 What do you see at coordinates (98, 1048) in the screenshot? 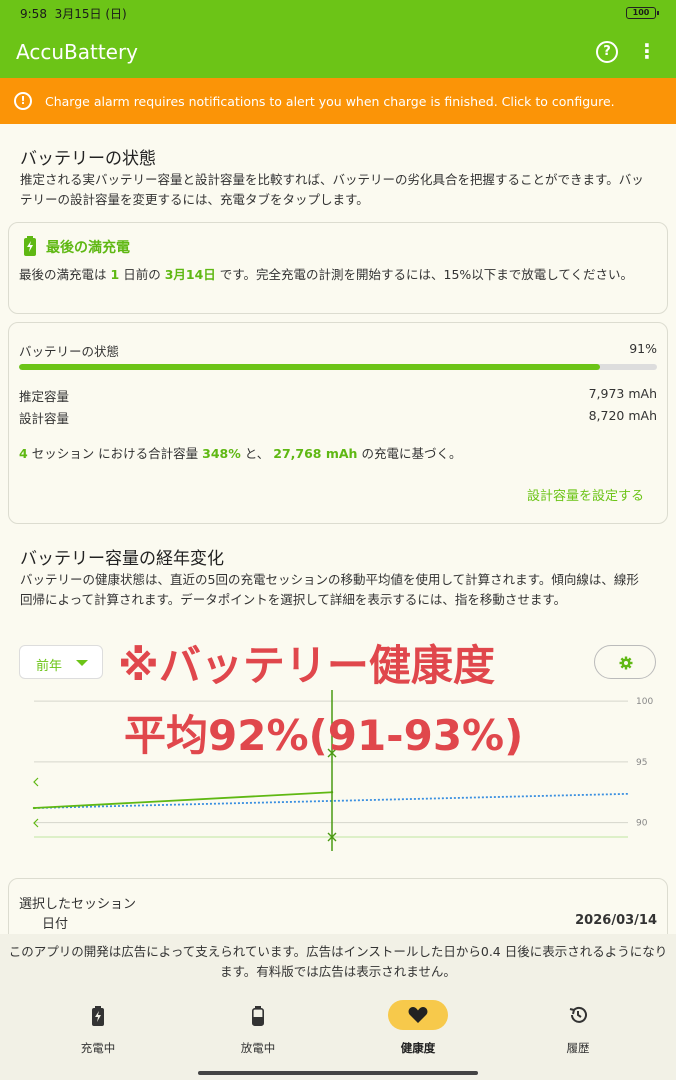
I see `nav-label-charging: 充電中` at bounding box center [98, 1048].